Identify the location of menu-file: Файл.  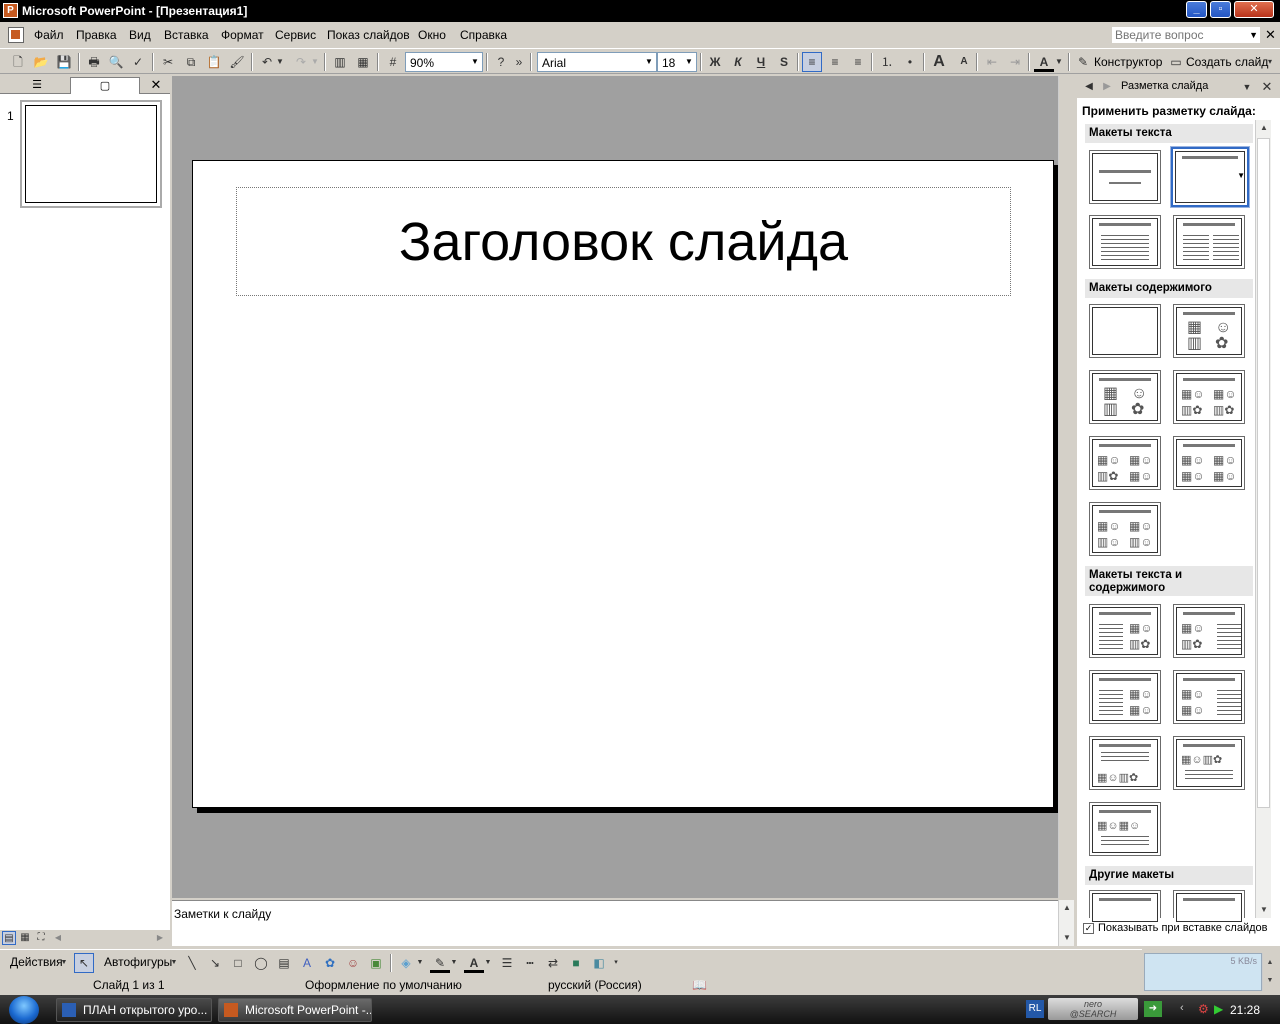
(49, 35).